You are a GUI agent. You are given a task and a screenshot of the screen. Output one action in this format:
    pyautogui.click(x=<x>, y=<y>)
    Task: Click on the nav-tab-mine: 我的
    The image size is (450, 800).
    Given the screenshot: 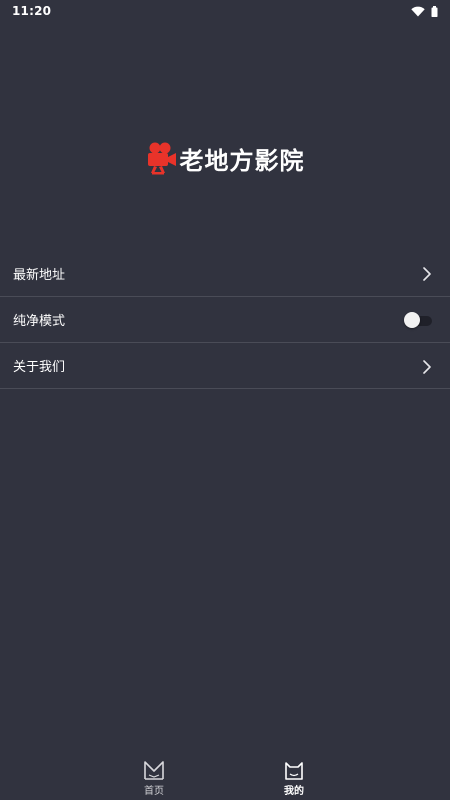 What is the action you would take?
    pyautogui.click(x=294, y=776)
    